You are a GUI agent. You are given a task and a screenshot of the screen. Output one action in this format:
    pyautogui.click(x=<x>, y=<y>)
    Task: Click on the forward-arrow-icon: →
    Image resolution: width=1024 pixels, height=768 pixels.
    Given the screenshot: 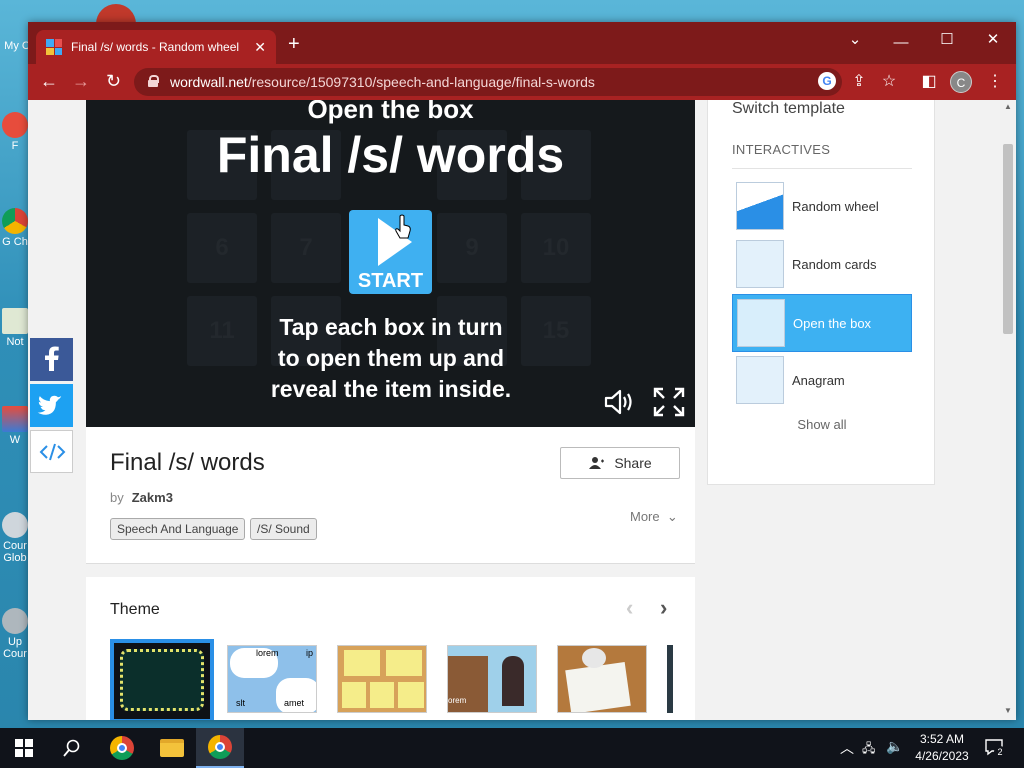 What is the action you would take?
    pyautogui.click(x=81, y=81)
    